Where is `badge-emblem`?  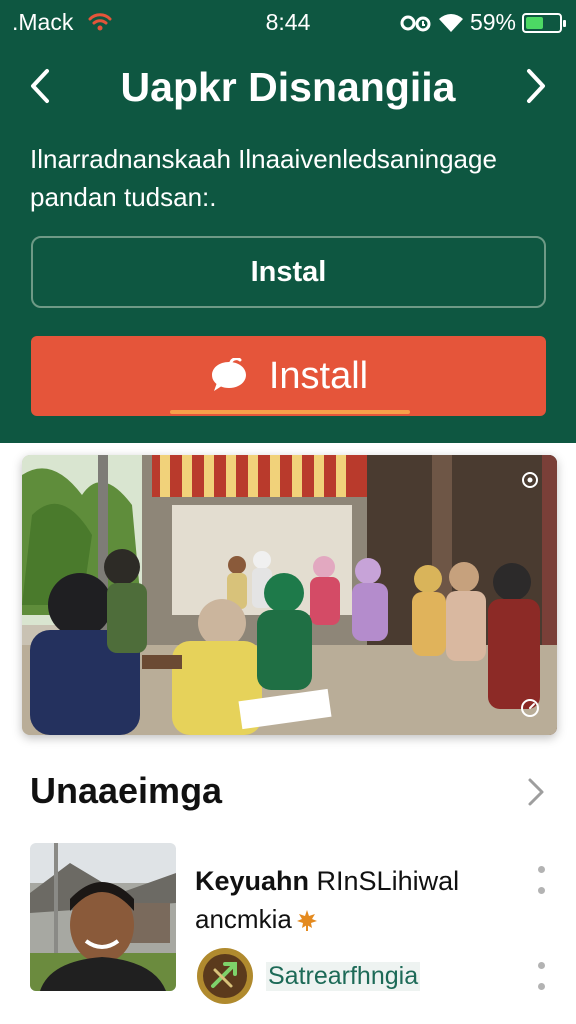 badge-emblem is located at coordinates (225, 976).